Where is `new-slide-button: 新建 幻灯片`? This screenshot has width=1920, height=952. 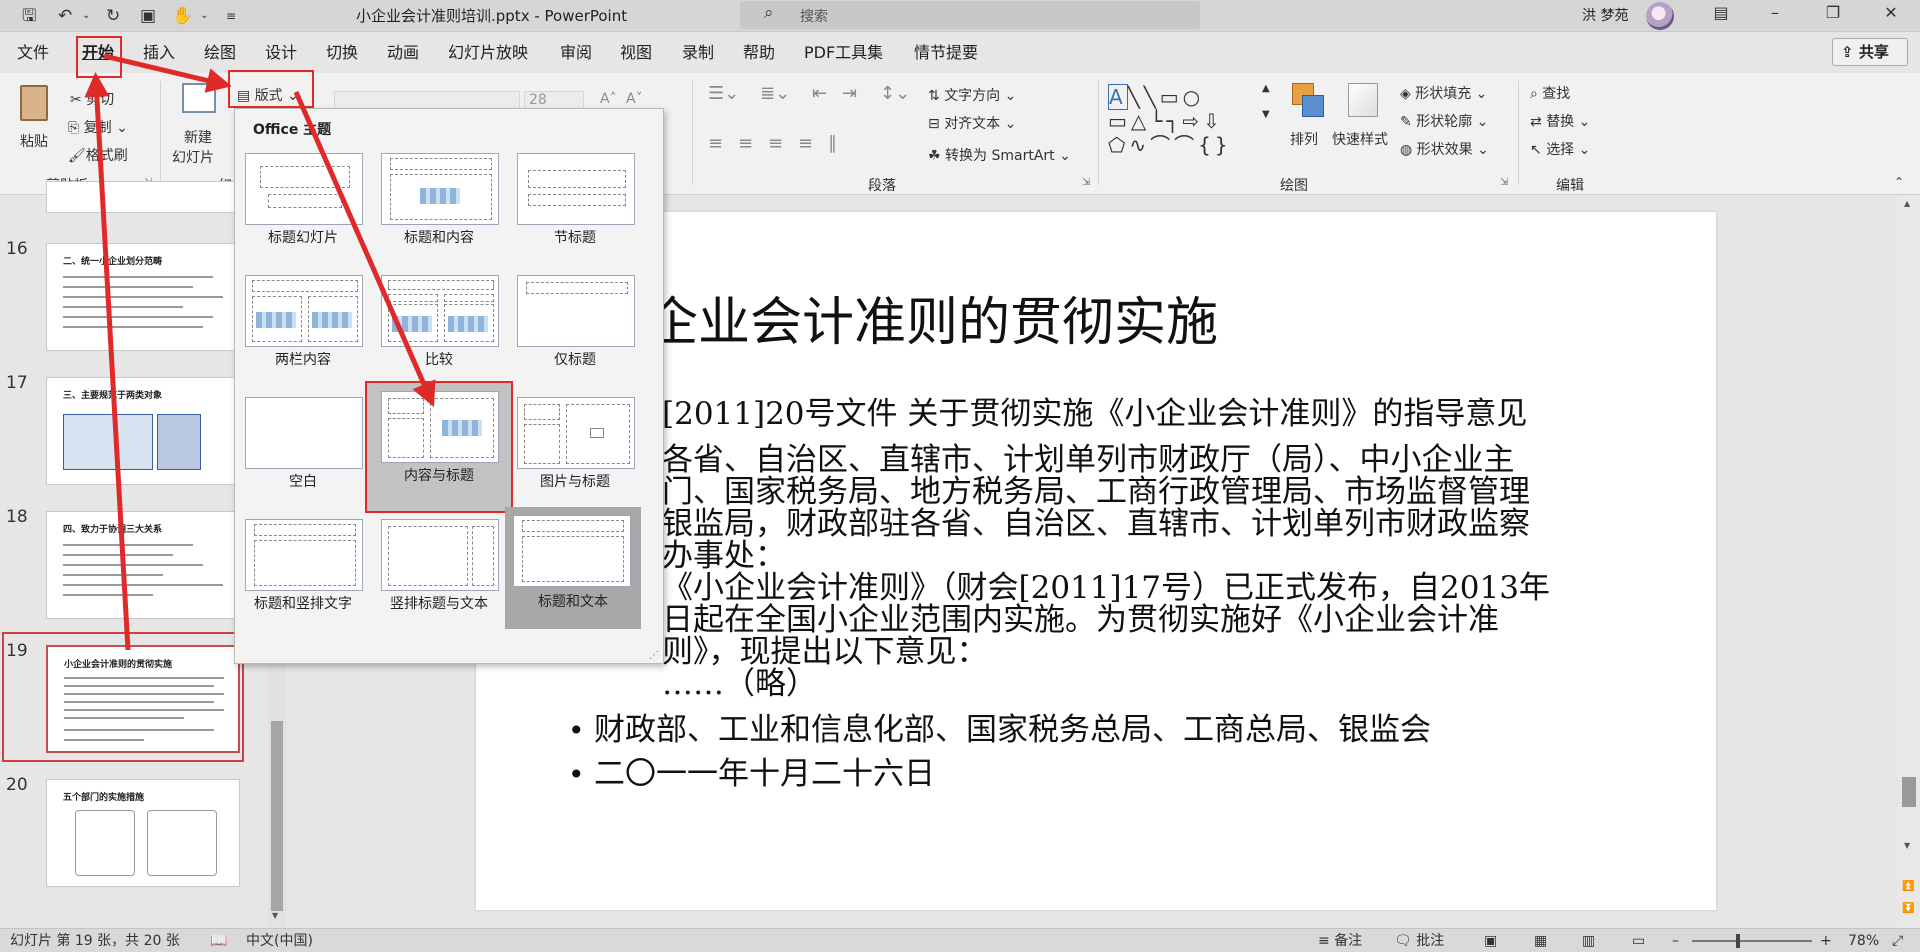
new-slide-button: 新建 幻灯片 is located at coordinates (200, 125).